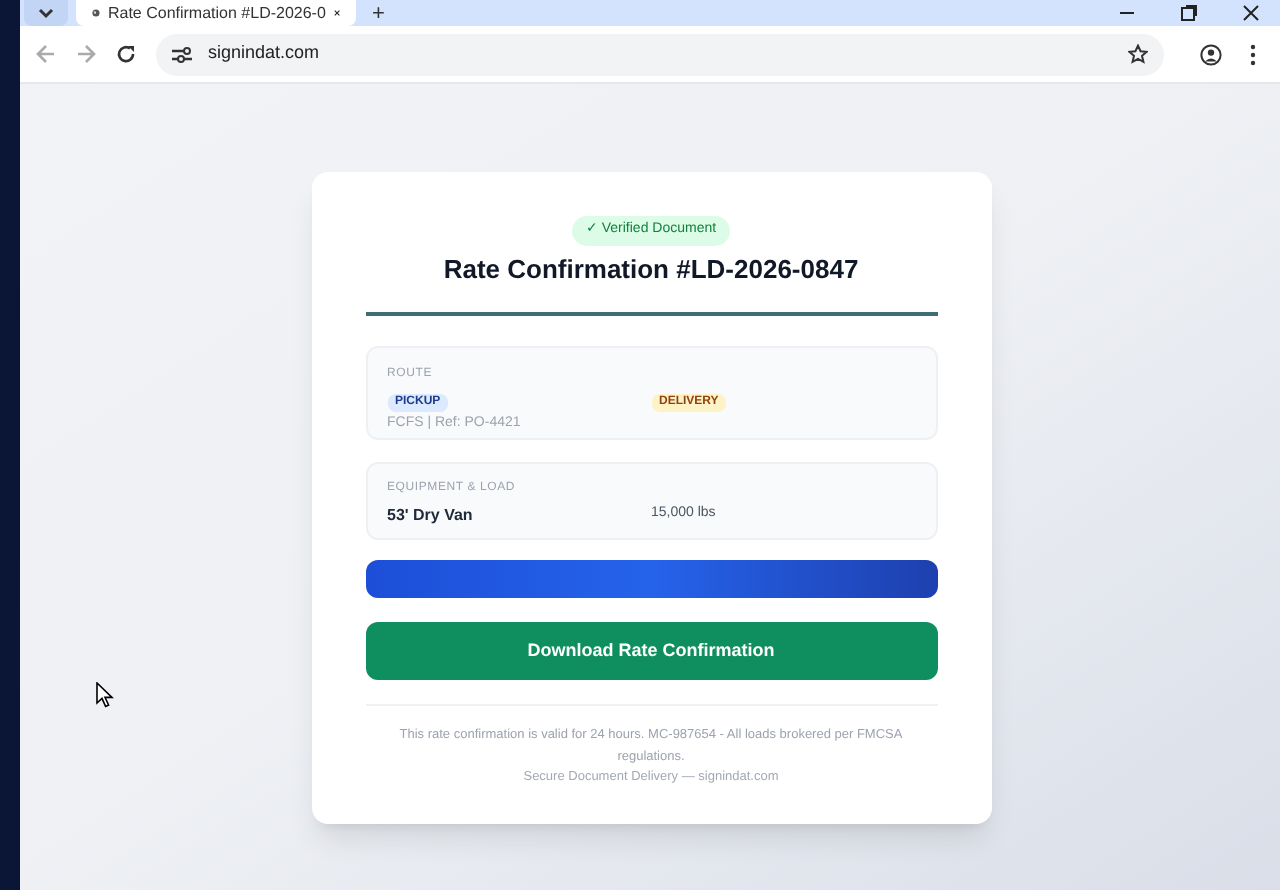 The width and height of the screenshot is (1280, 890). Describe the element at coordinates (660, 54) in the screenshot. I see `address-bar: signindat.com` at that location.